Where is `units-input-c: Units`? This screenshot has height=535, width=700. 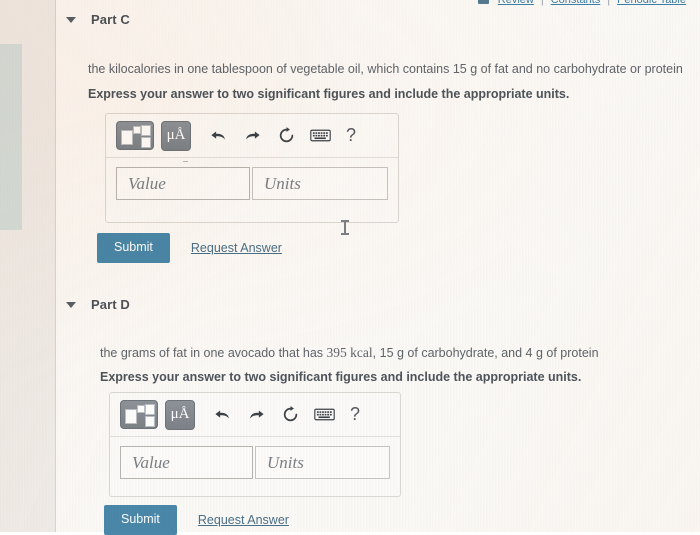
units-input-c: Units is located at coordinates (320, 183).